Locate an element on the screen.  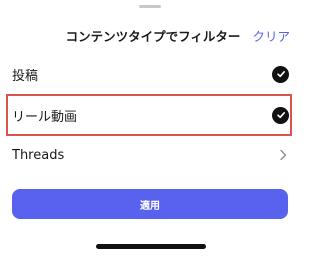
home-indicator is located at coordinates (151, 246).